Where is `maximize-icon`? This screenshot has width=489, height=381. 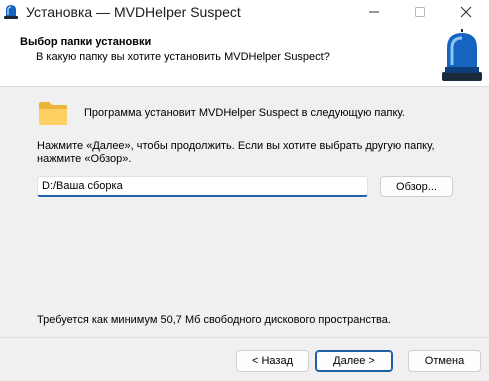 maximize-icon is located at coordinates (420, 12).